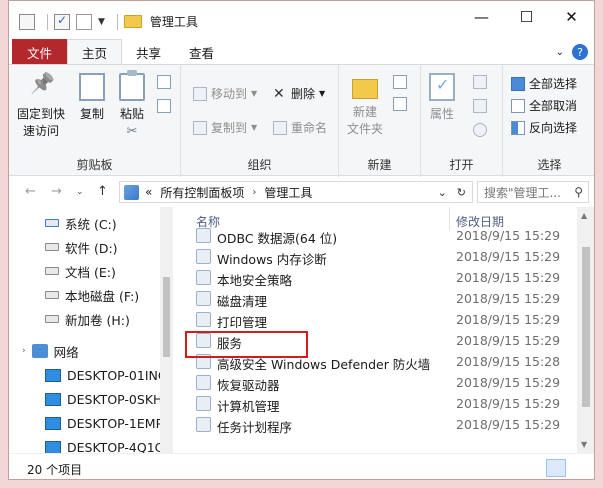  Describe the element at coordinates (288, 192) in the screenshot. I see `breadcrumb-segment: 管理工具` at that location.